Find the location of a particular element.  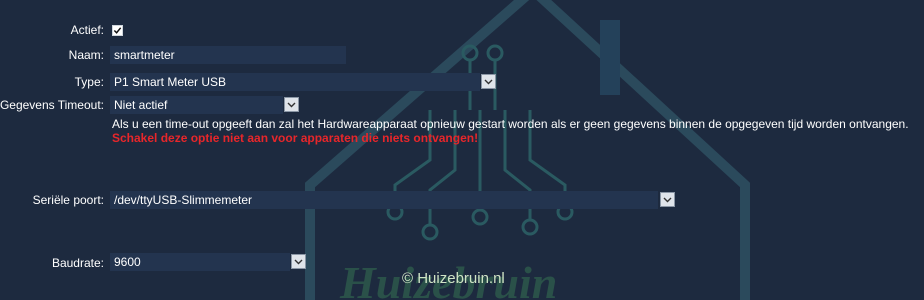

type-select: P1 Smart Meter USB is located at coordinates (295, 82).